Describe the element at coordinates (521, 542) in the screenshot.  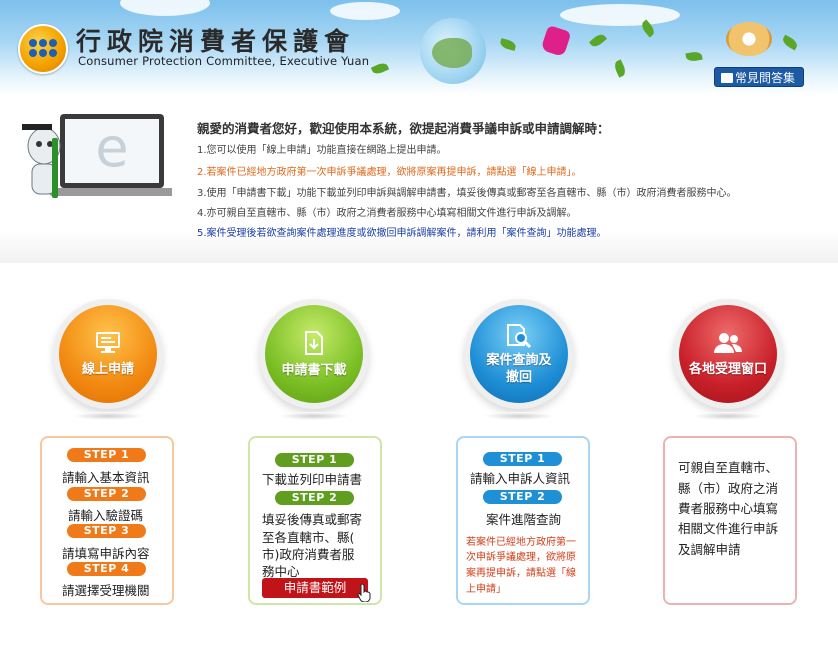
I see `query-note-line: 若案件已經地方政府第一` at that location.